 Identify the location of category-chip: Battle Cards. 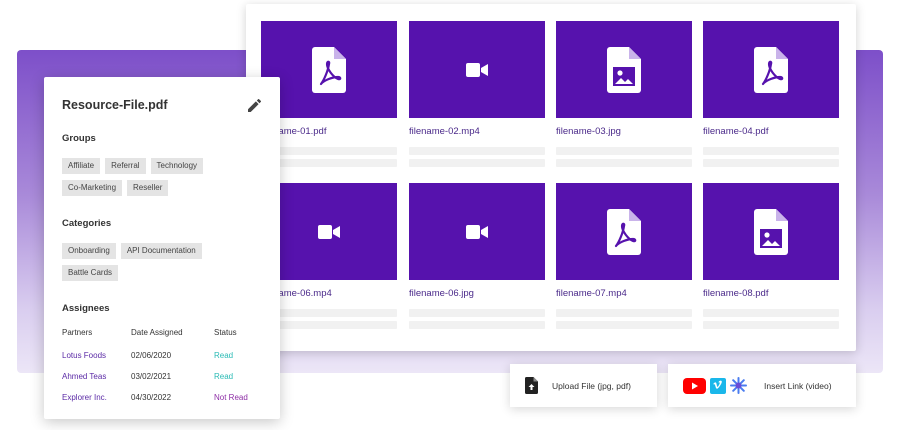
(90, 273).